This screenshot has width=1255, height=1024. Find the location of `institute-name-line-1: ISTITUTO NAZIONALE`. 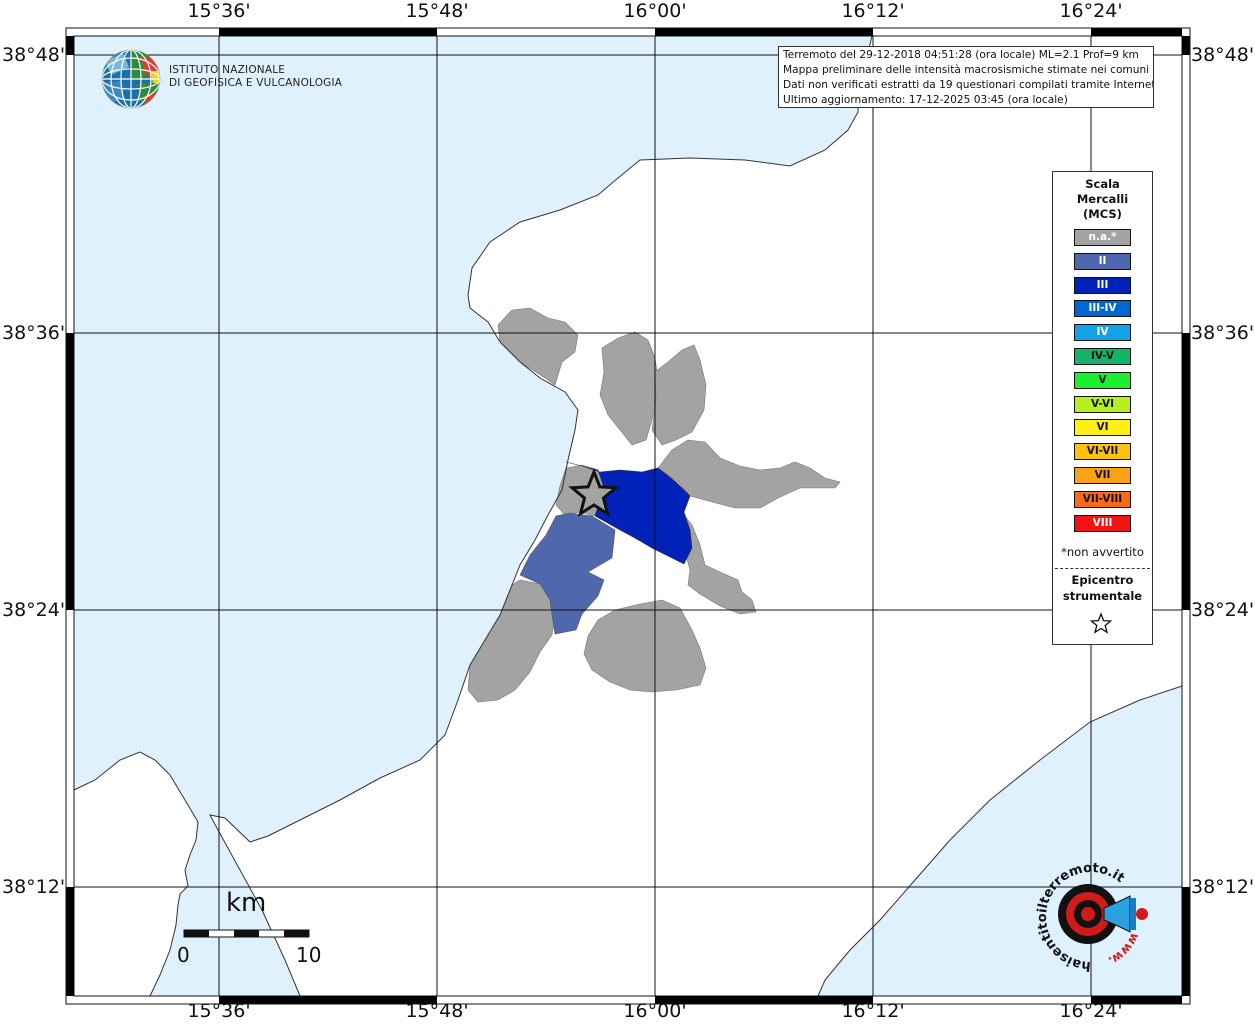

institute-name-line-1: ISTITUTO NAZIONALE is located at coordinates (227, 70).